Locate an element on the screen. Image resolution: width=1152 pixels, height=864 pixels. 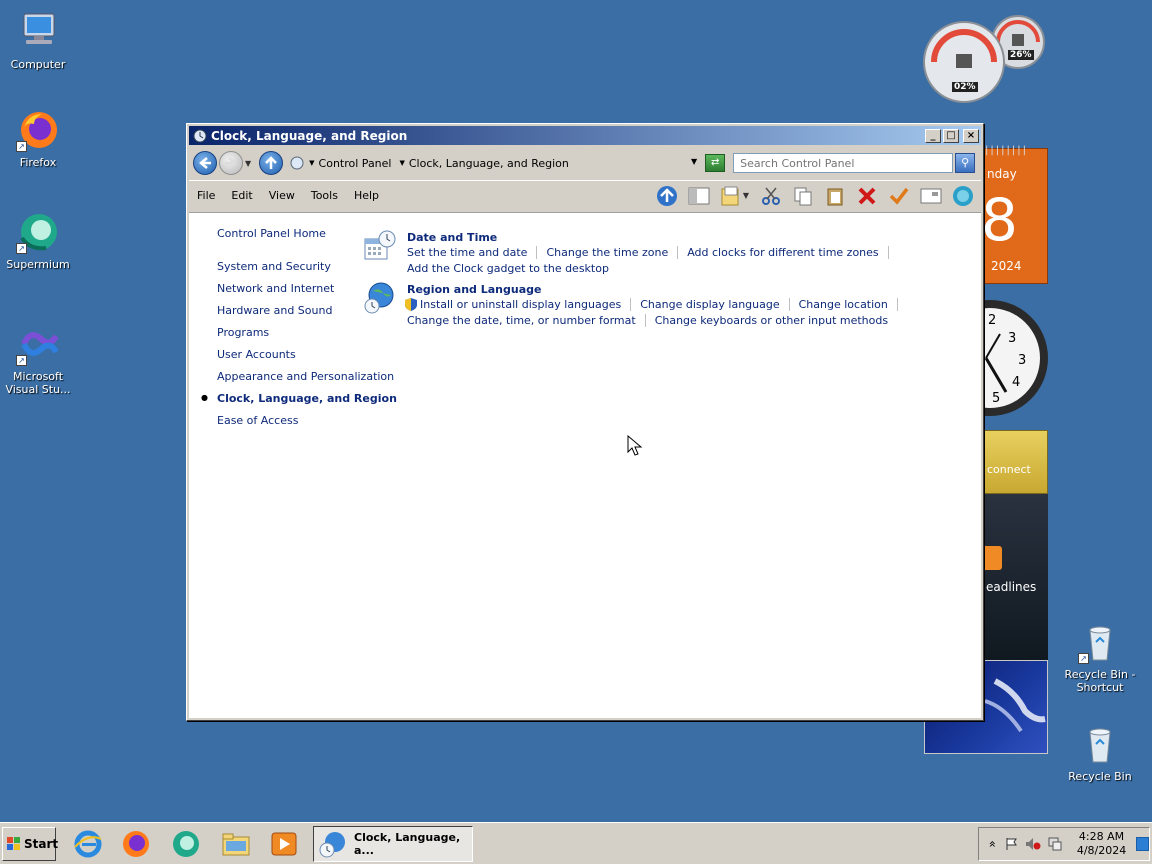
window-titlebar: Clock, Language, and Region _ □ × is located at coordinates (585, 135).